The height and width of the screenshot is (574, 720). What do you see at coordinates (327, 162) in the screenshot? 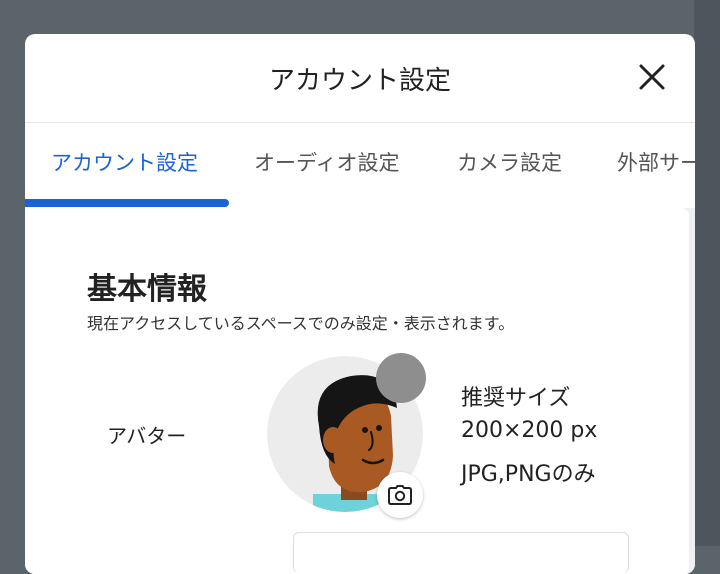
I see `tab-audio-settings: オーディオ設定` at bounding box center [327, 162].